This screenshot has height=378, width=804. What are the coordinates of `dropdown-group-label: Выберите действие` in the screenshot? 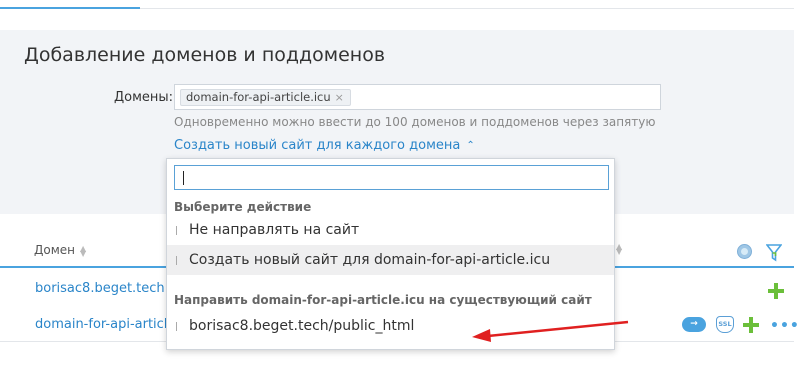 It's located at (243, 207).